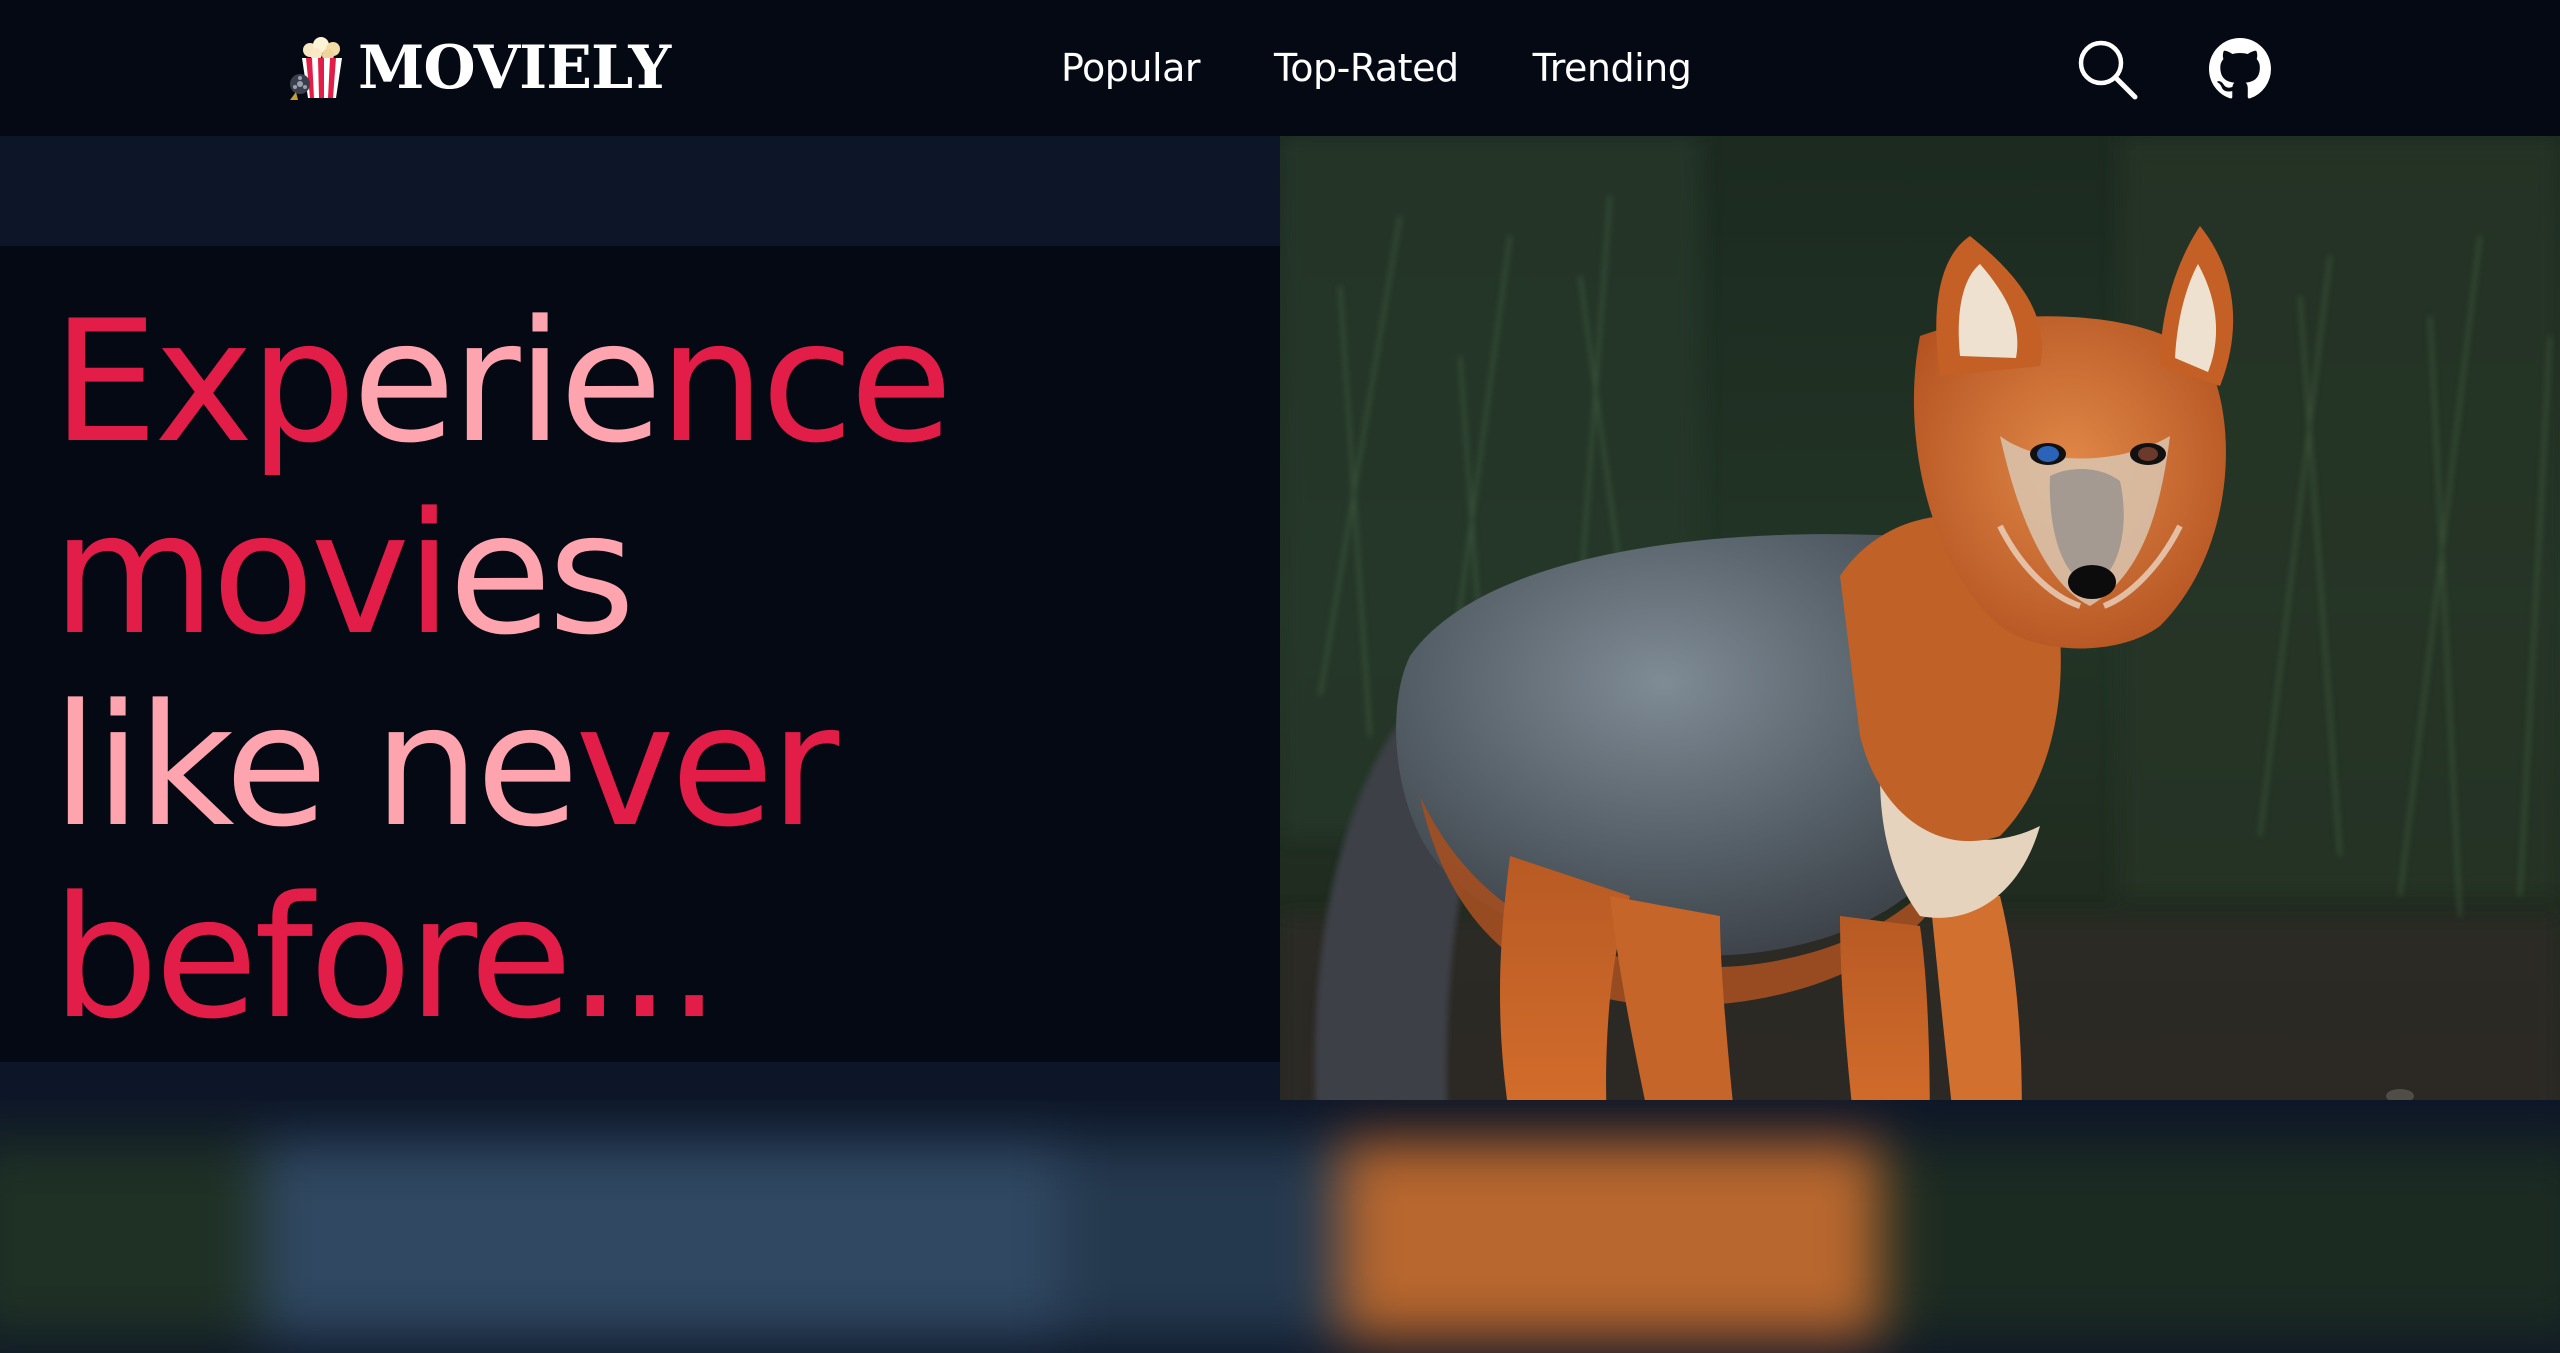 This screenshot has width=2560, height=1353. I want to click on search-button, so click(2107, 69).